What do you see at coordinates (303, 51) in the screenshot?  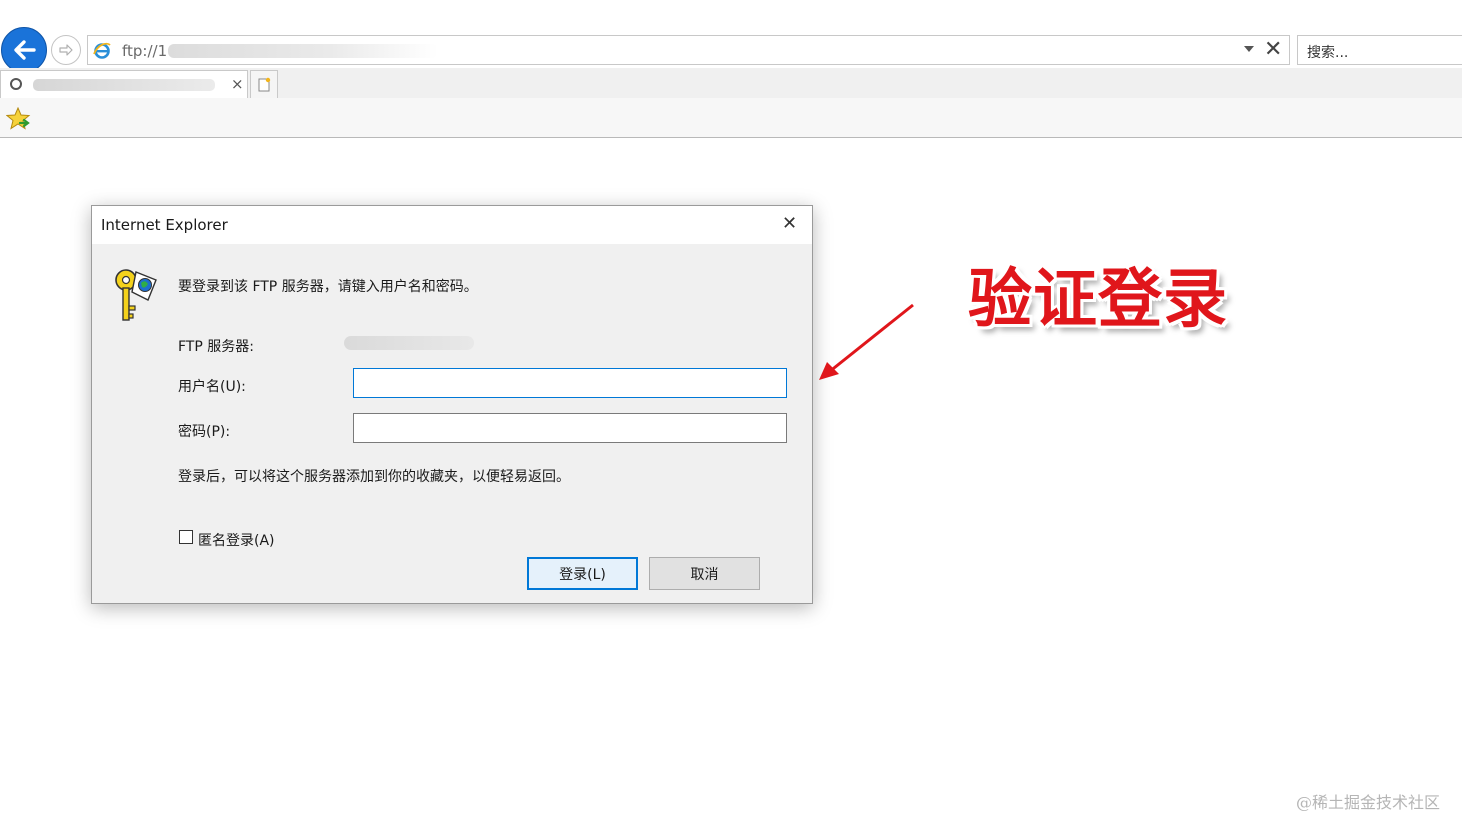 I see `address-redacted` at bounding box center [303, 51].